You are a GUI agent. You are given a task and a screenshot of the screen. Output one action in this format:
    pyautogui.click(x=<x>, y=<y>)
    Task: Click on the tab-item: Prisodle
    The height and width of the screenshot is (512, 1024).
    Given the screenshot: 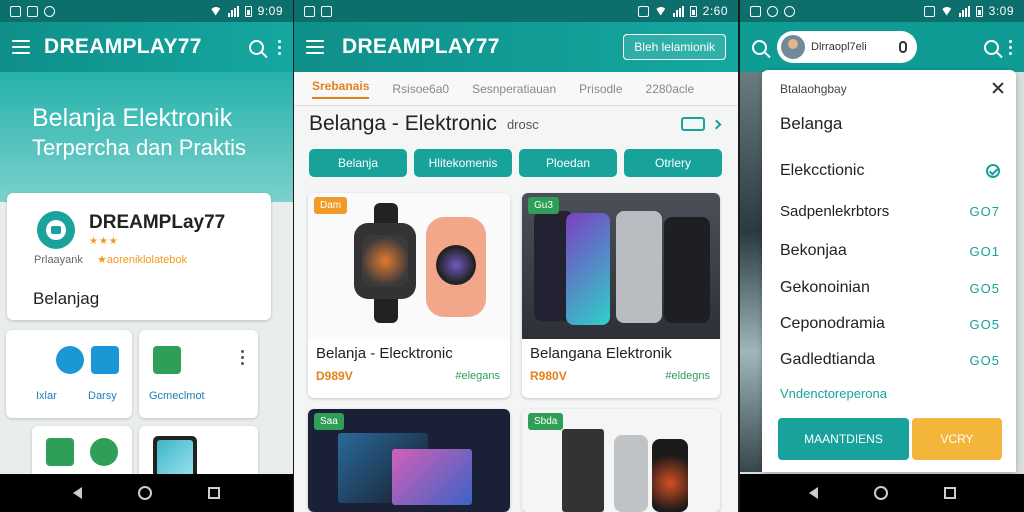 What is the action you would take?
    pyautogui.click(x=600, y=89)
    